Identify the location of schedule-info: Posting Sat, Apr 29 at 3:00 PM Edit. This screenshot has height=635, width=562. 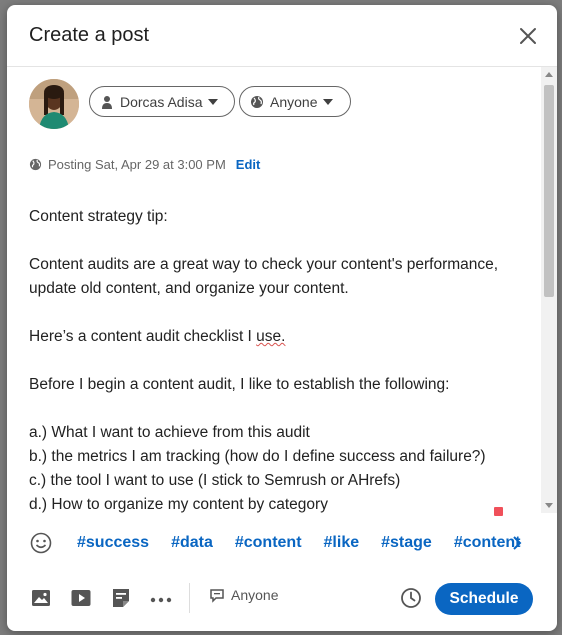
(144, 164).